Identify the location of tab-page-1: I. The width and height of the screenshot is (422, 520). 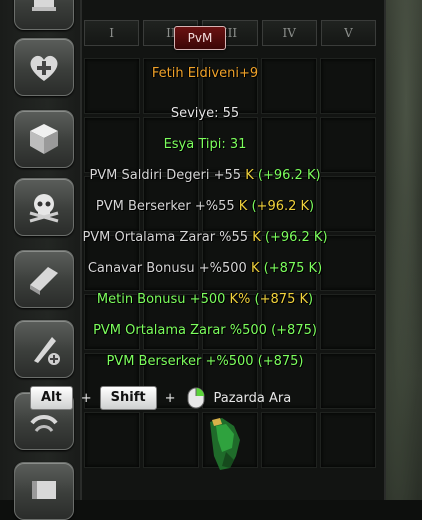
(112, 33).